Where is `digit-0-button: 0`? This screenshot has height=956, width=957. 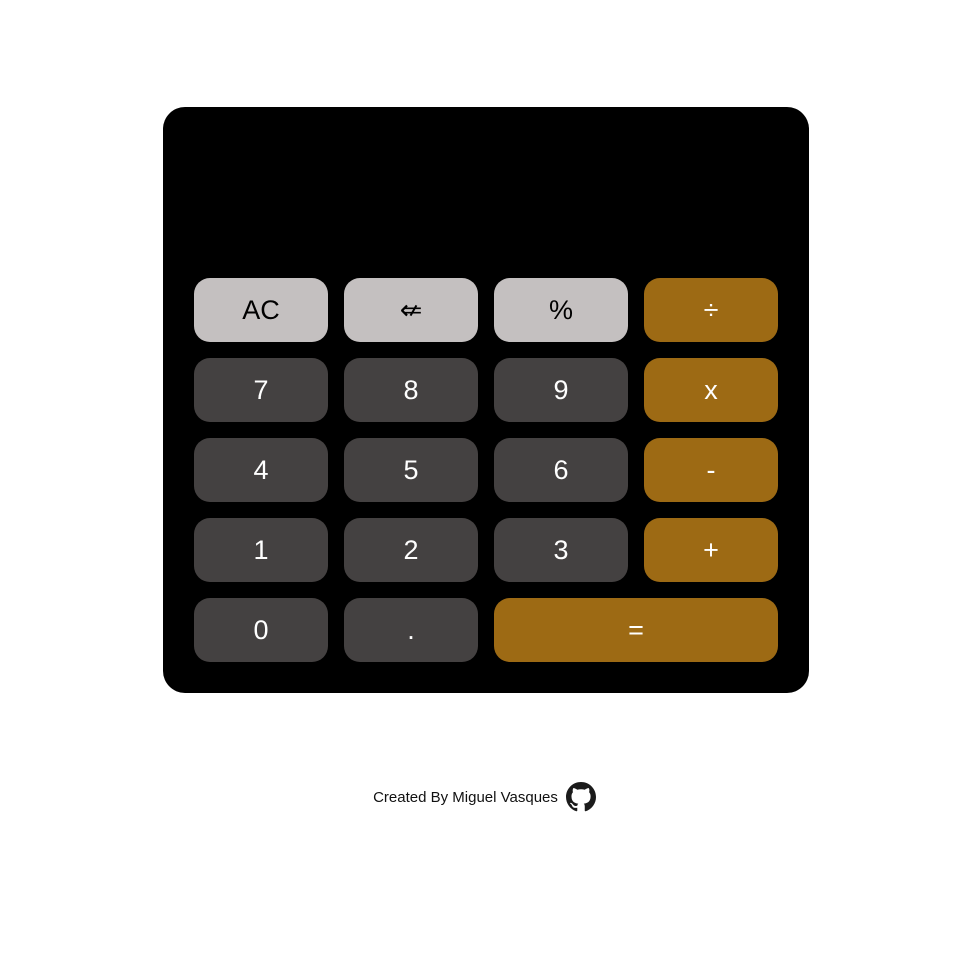
digit-0-button: 0 is located at coordinates (261, 630).